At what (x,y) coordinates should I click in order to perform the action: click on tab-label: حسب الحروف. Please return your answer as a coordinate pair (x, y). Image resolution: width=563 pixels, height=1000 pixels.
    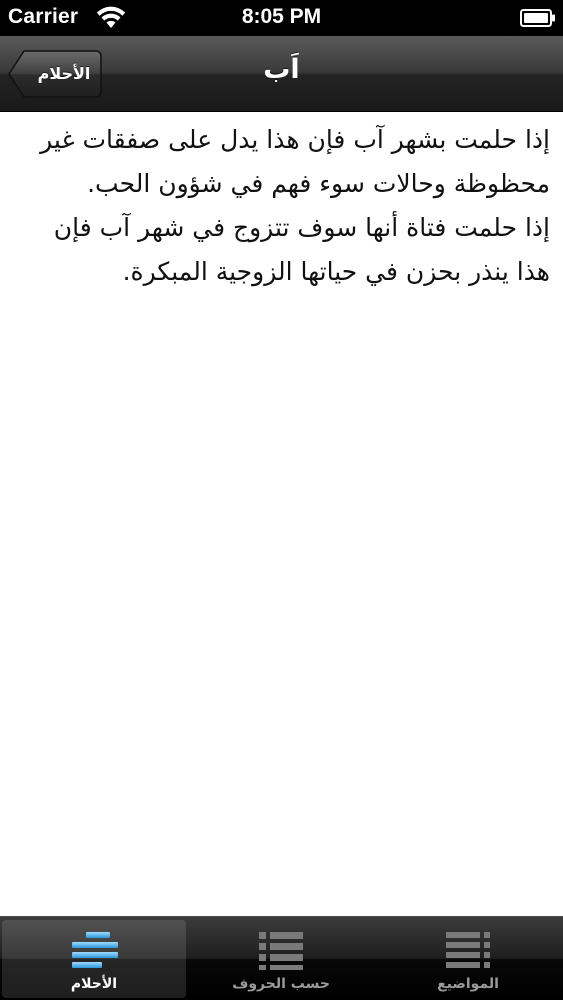
    Looking at the image, I should click on (281, 984).